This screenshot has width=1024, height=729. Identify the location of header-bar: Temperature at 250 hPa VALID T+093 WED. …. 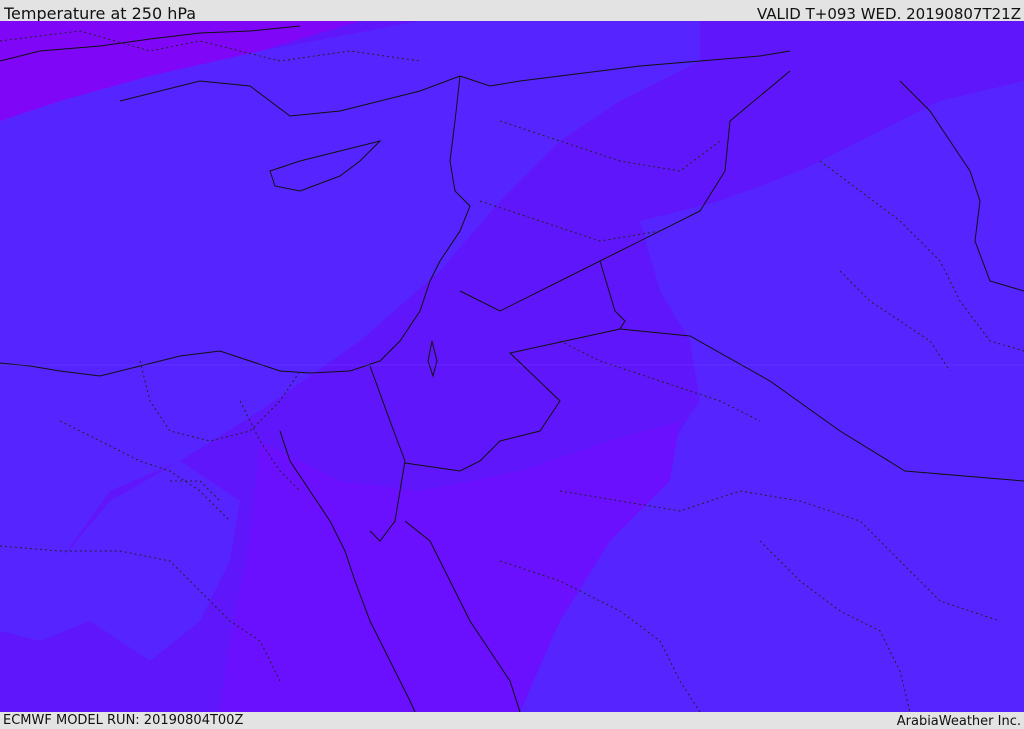
(512, 11).